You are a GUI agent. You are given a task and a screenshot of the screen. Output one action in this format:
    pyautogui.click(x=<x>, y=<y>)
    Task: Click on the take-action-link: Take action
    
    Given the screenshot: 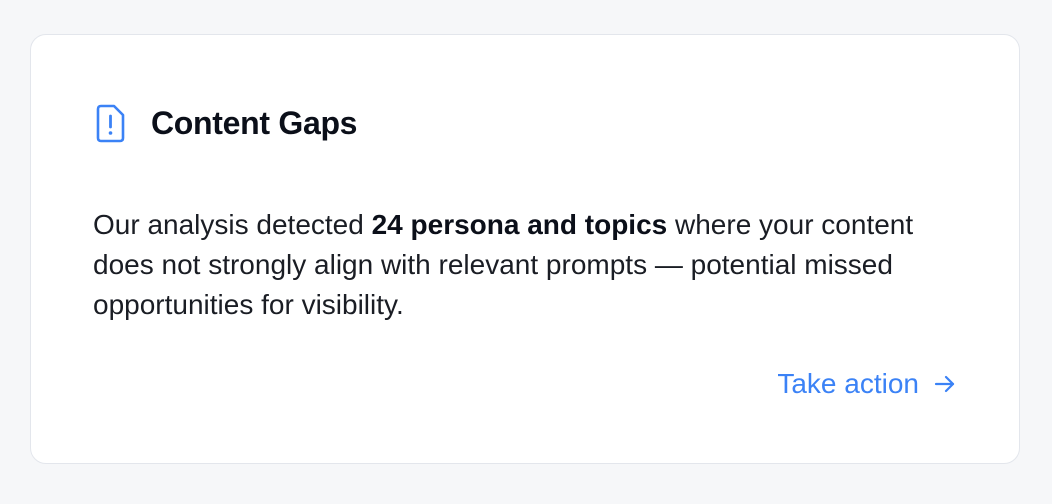 What is the action you would take?
    pyautogui.click(x=867, y=384)
    